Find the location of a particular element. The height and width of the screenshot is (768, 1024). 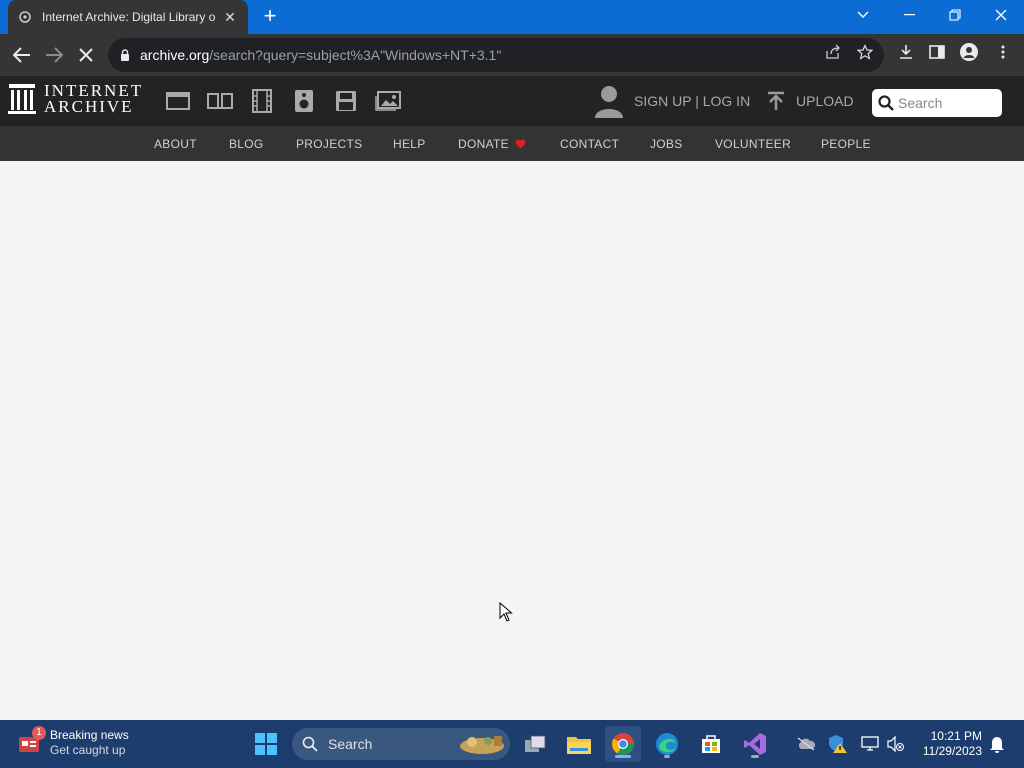

ia-search-box is located at coordinates (937, 103).